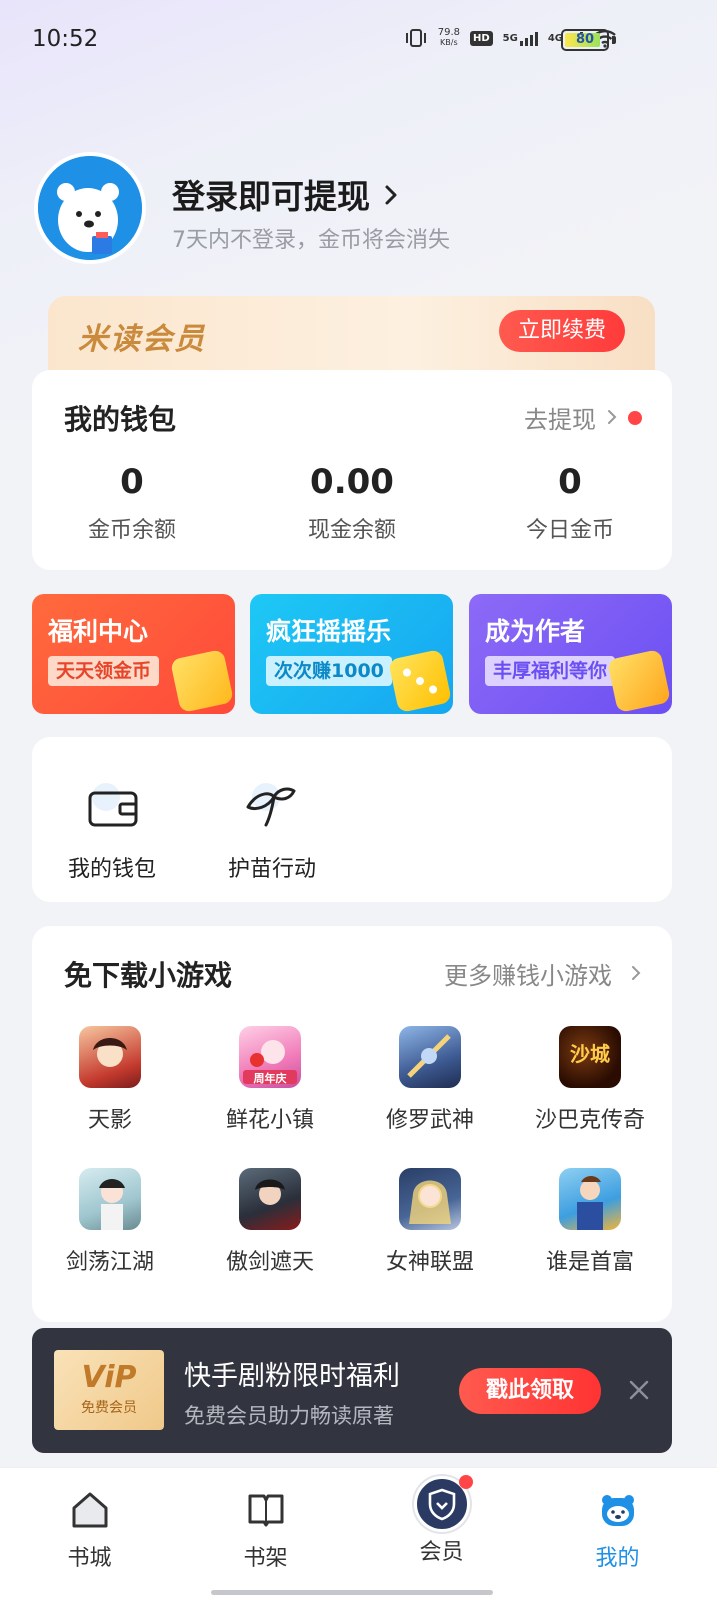 The image size is (717, 1600). I want to click on vibrate-icon, so click(416, 38).